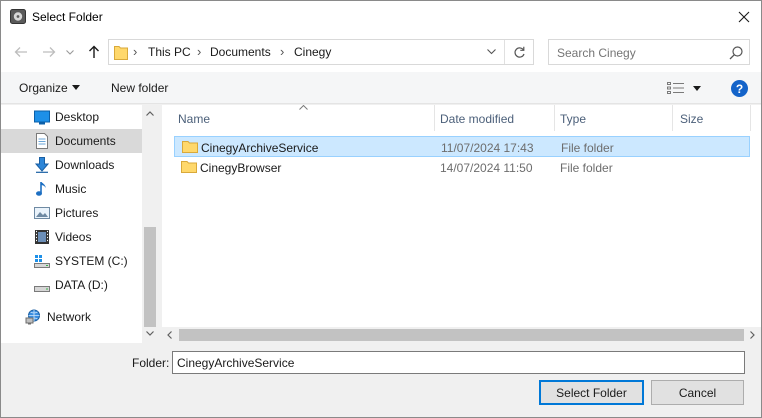 The image size is (762, 418). I want to click on sidebar-item-pictures: Pictures, so click(71, 213).